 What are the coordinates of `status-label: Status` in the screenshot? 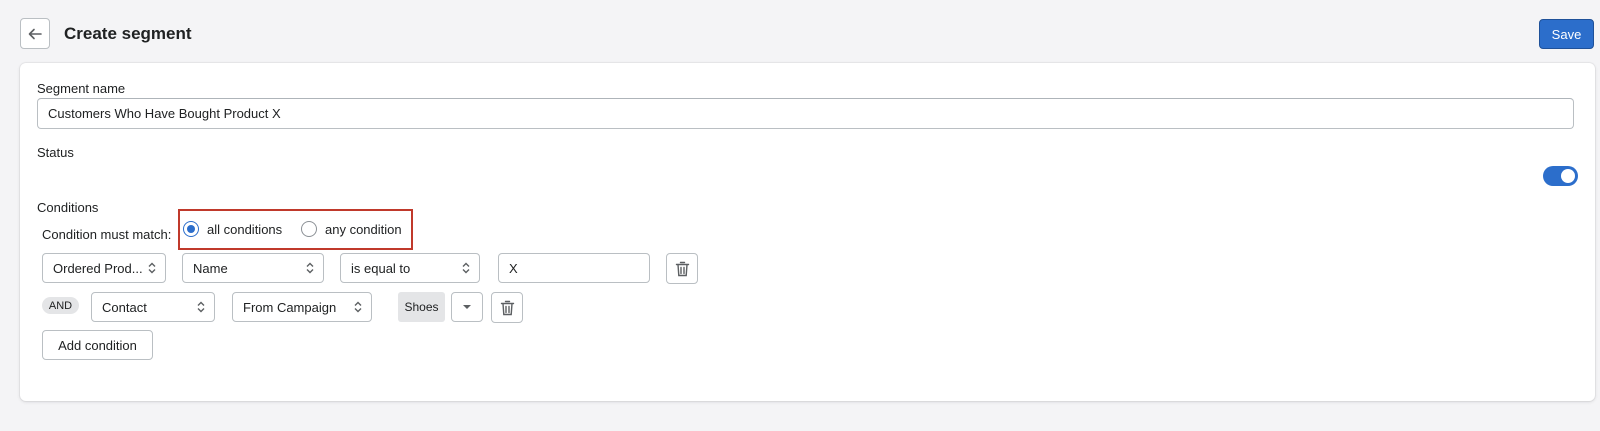 It's located at (55, 152).